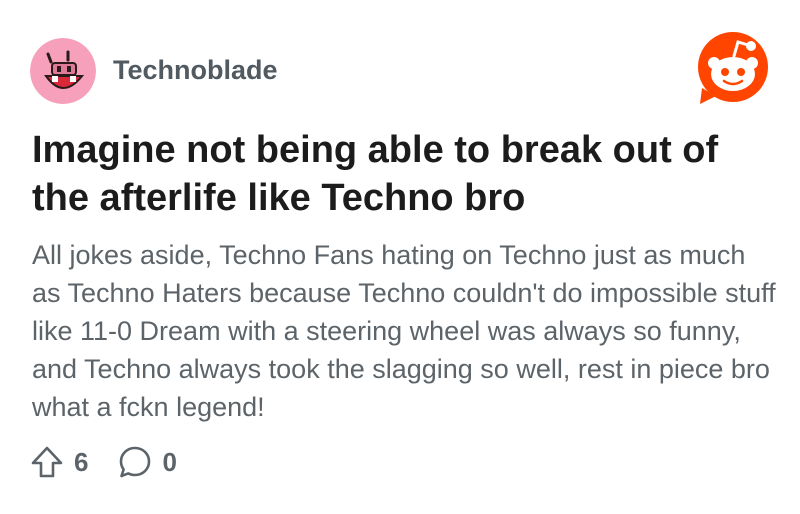 Image resolution: width=800 pixels, height=514 pixels. What do you see at coordinates (81, 462) in the screenshot?
I see `upvote-count: 6` at bounding box center [81, 462].